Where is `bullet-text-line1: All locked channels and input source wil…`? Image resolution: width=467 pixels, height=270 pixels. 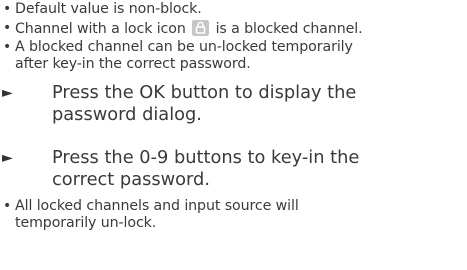 bullet-text-line1: All locked channels and input source wil… is located at coordinates (157, 206).